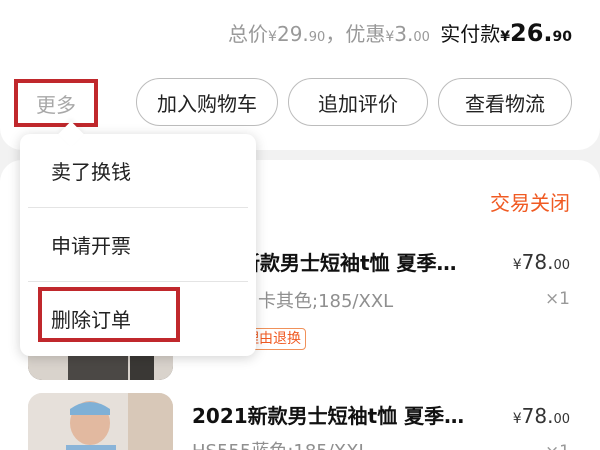 This screenshot has width=600, height=450. Describe the element at coordinates (207, 102) in the screenshot. I see `add-to-cart-button: 加入购物车` at that location.